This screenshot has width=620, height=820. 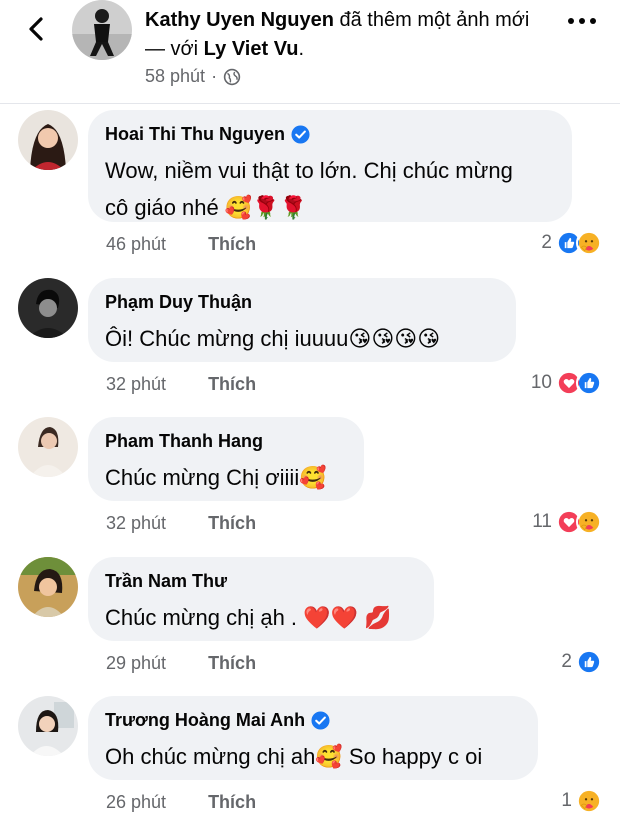 What do you see at coordinates (181, 802) in the screenshot?
I see `comment-actions: 26 phút Thích` at bounding box center [181, 802].